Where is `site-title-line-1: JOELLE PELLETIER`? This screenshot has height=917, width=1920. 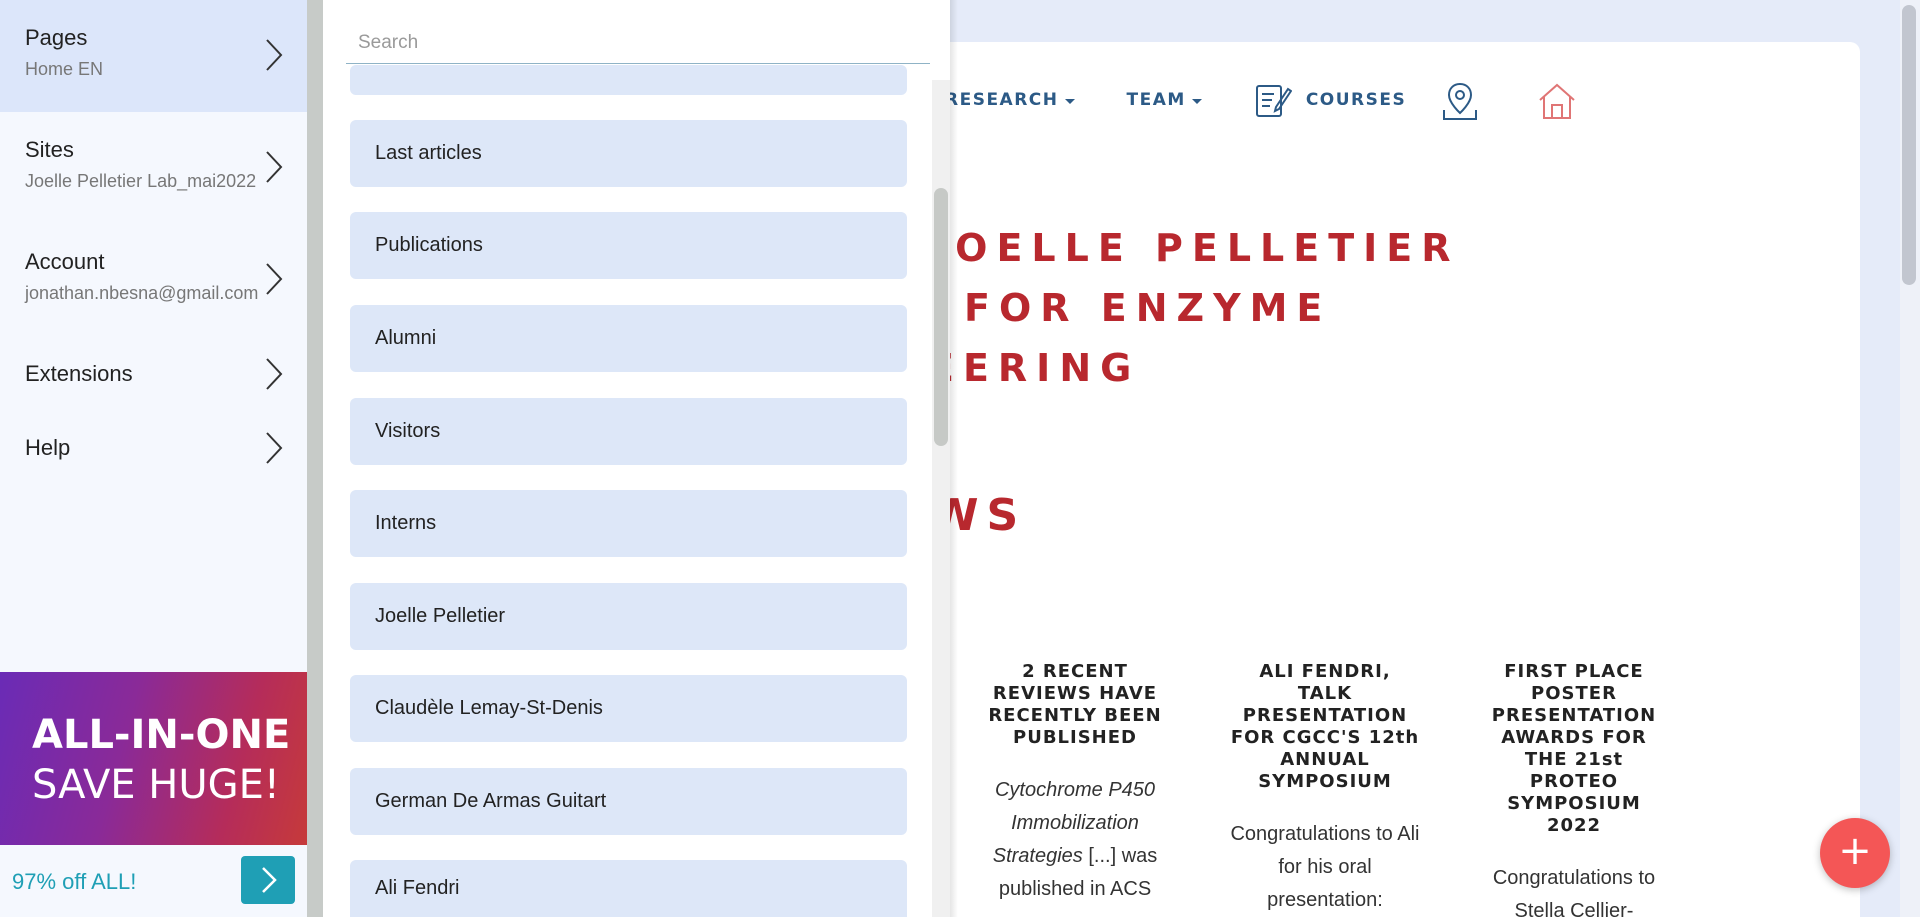
site-title-line-1: JOELLE PELLETIER is located at coordinates (1196, 248).